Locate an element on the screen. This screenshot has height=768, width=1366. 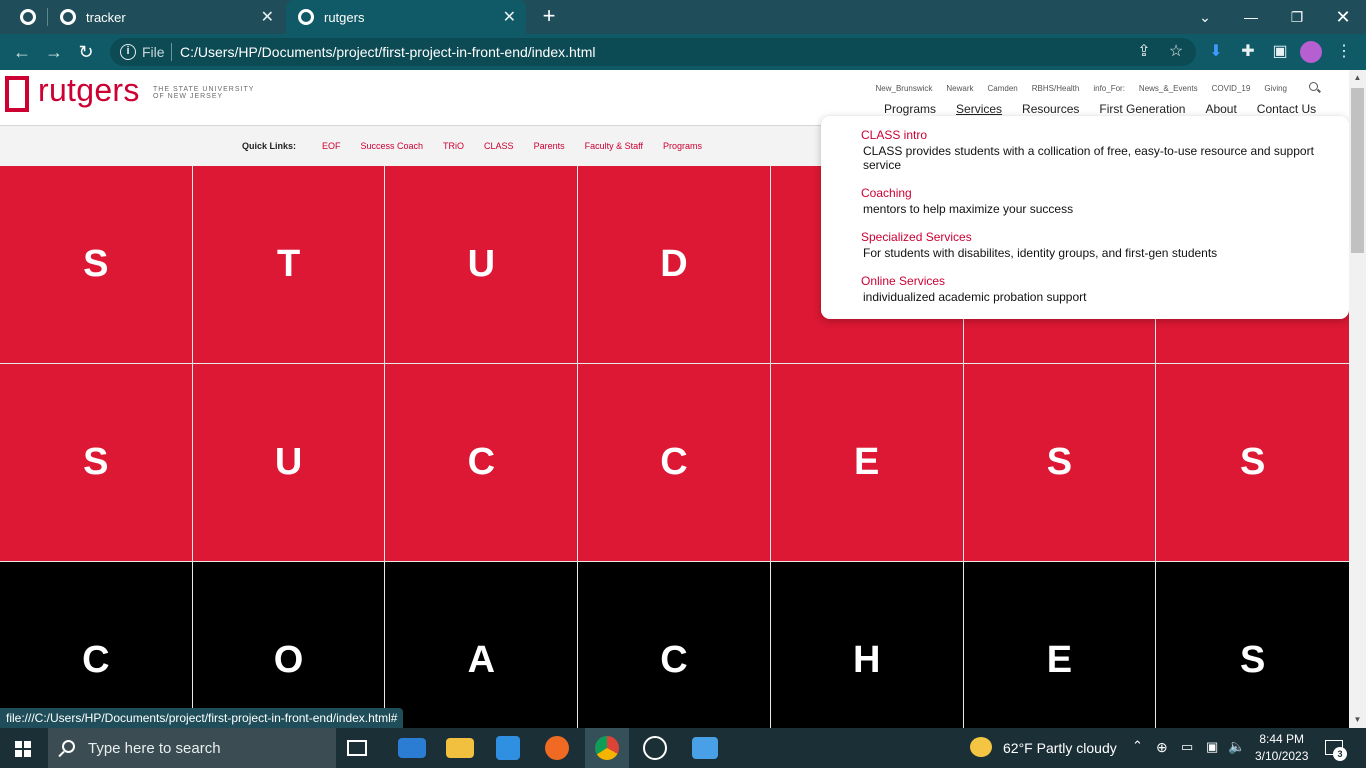
tab-search-chevron-icon: ⌄ is located at coordinates (1205, 17).